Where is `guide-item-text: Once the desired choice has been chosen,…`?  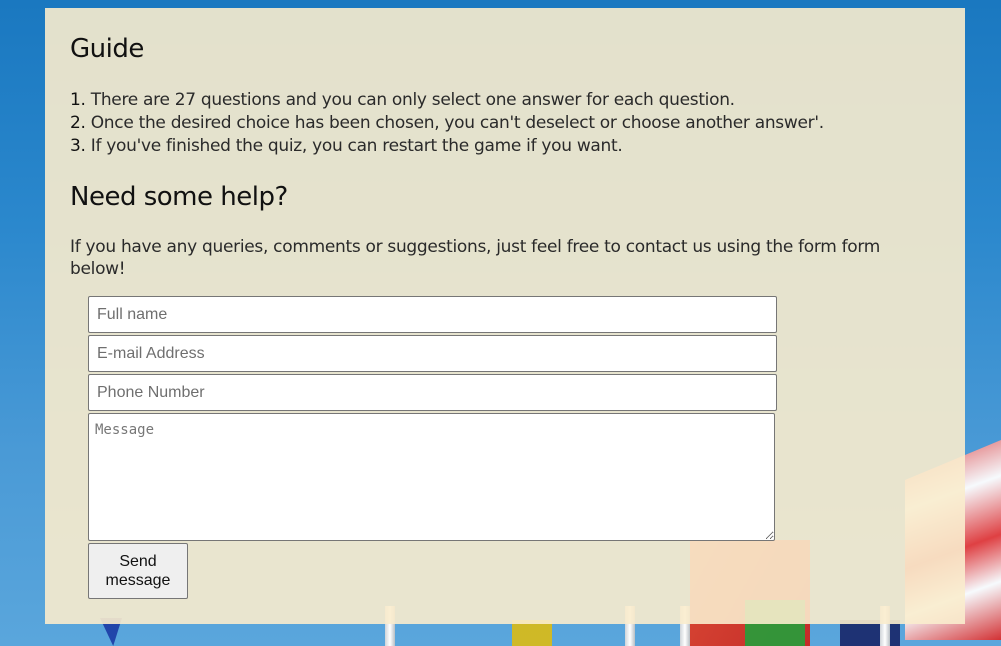
guide-item-text: Once the desired choice has been chosen,… is located at coordinates (454, 123).